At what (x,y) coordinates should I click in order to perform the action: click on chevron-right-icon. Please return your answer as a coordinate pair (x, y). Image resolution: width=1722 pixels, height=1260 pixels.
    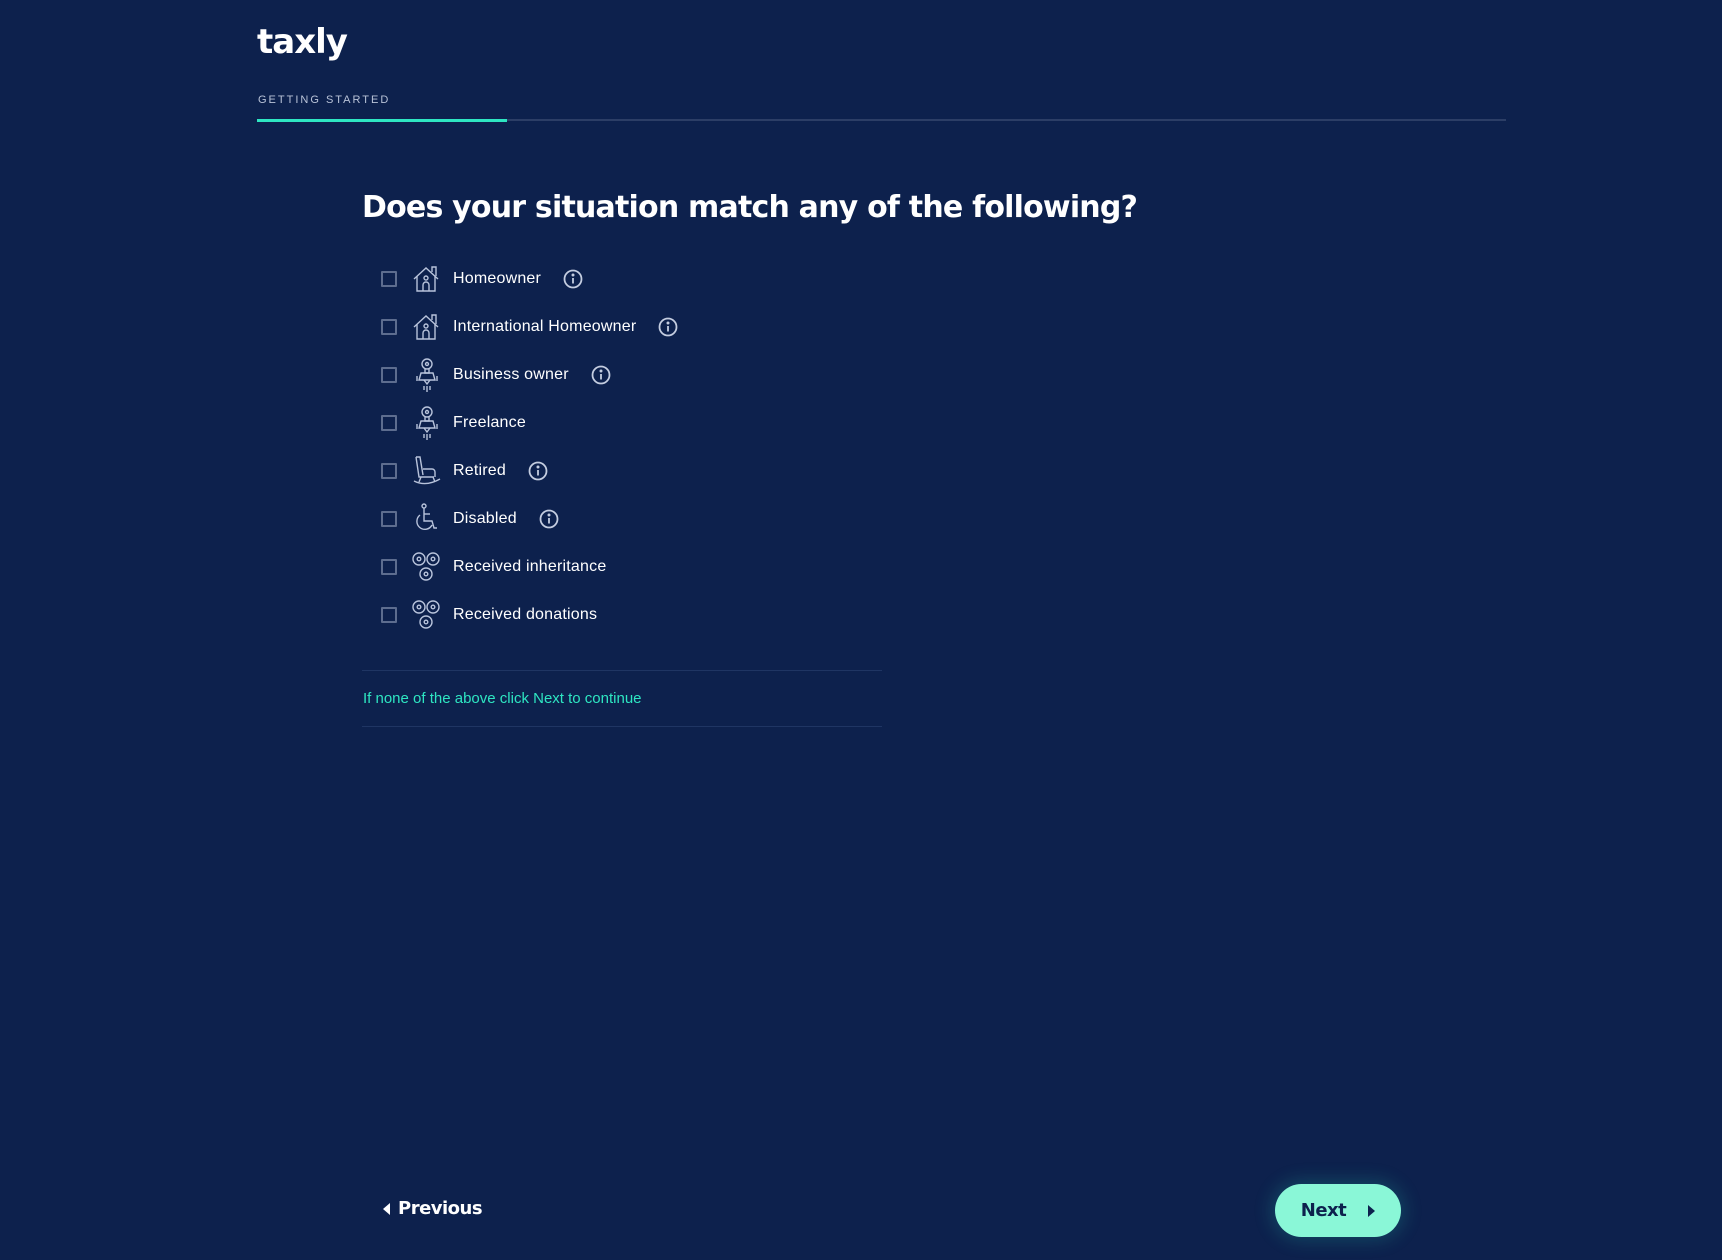
    Looking at the image, I should click on (1372, 1210).